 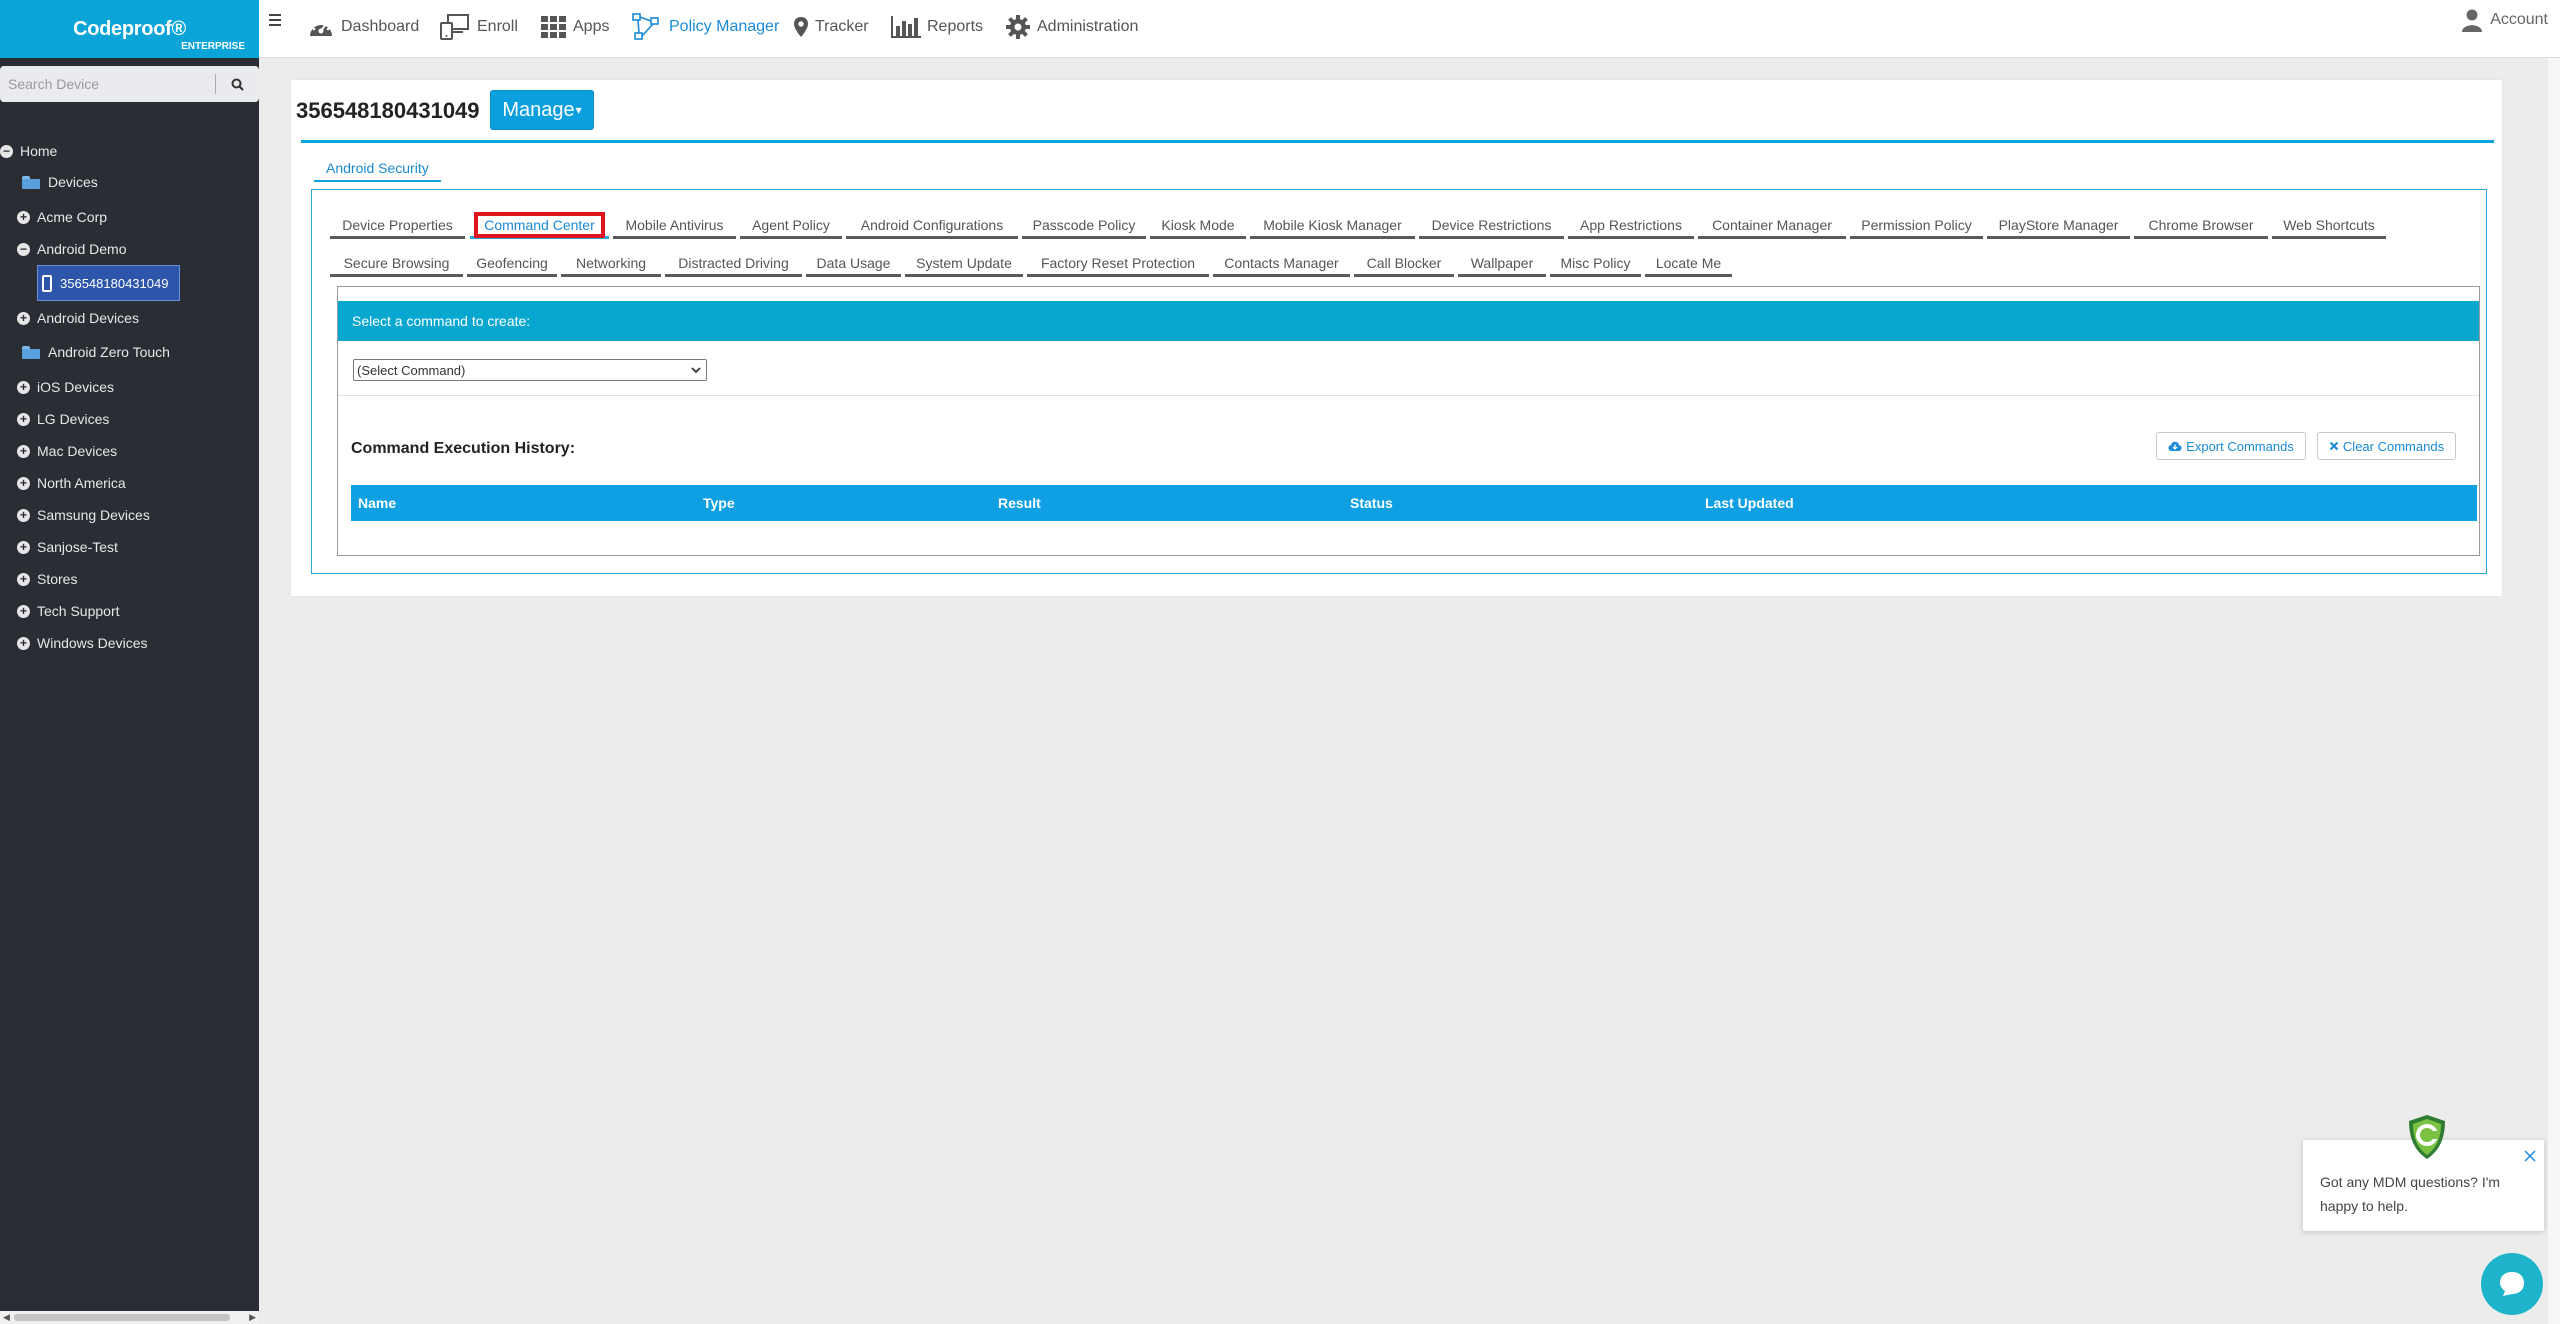 I want to click on column-header-status: Status, so click(x=1371, y=503).